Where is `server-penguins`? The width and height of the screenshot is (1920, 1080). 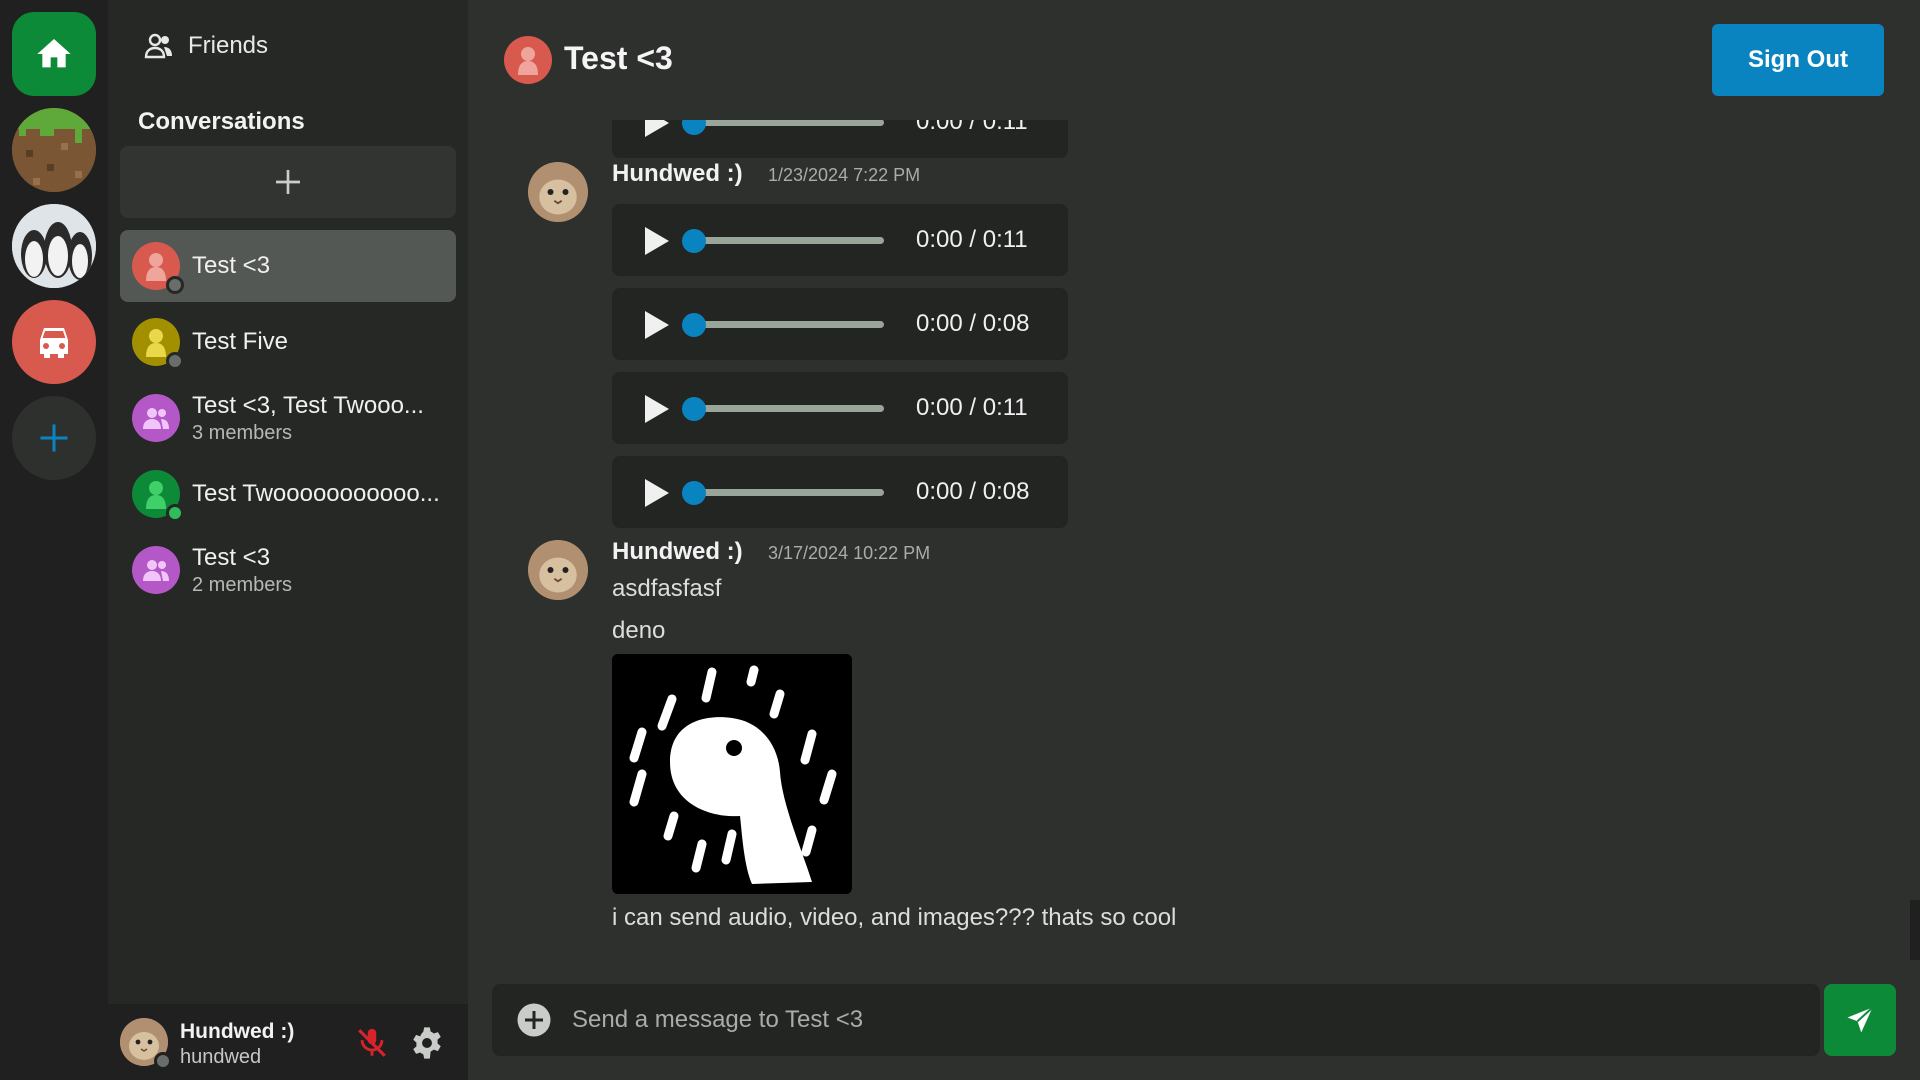 server-penguins is located at coordinates (54, 246).